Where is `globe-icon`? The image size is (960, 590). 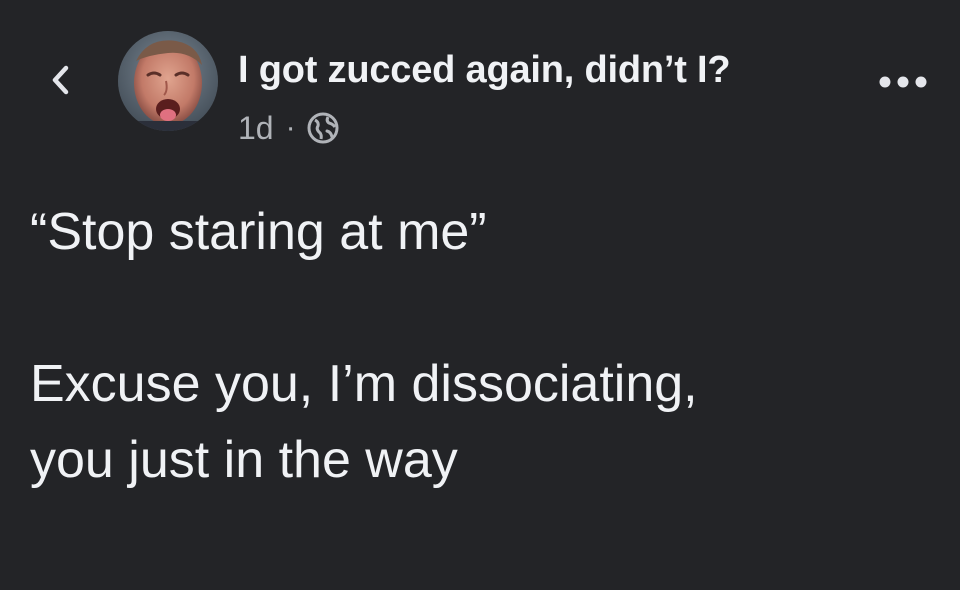 globe-icon is located at coordinates (323, 128).